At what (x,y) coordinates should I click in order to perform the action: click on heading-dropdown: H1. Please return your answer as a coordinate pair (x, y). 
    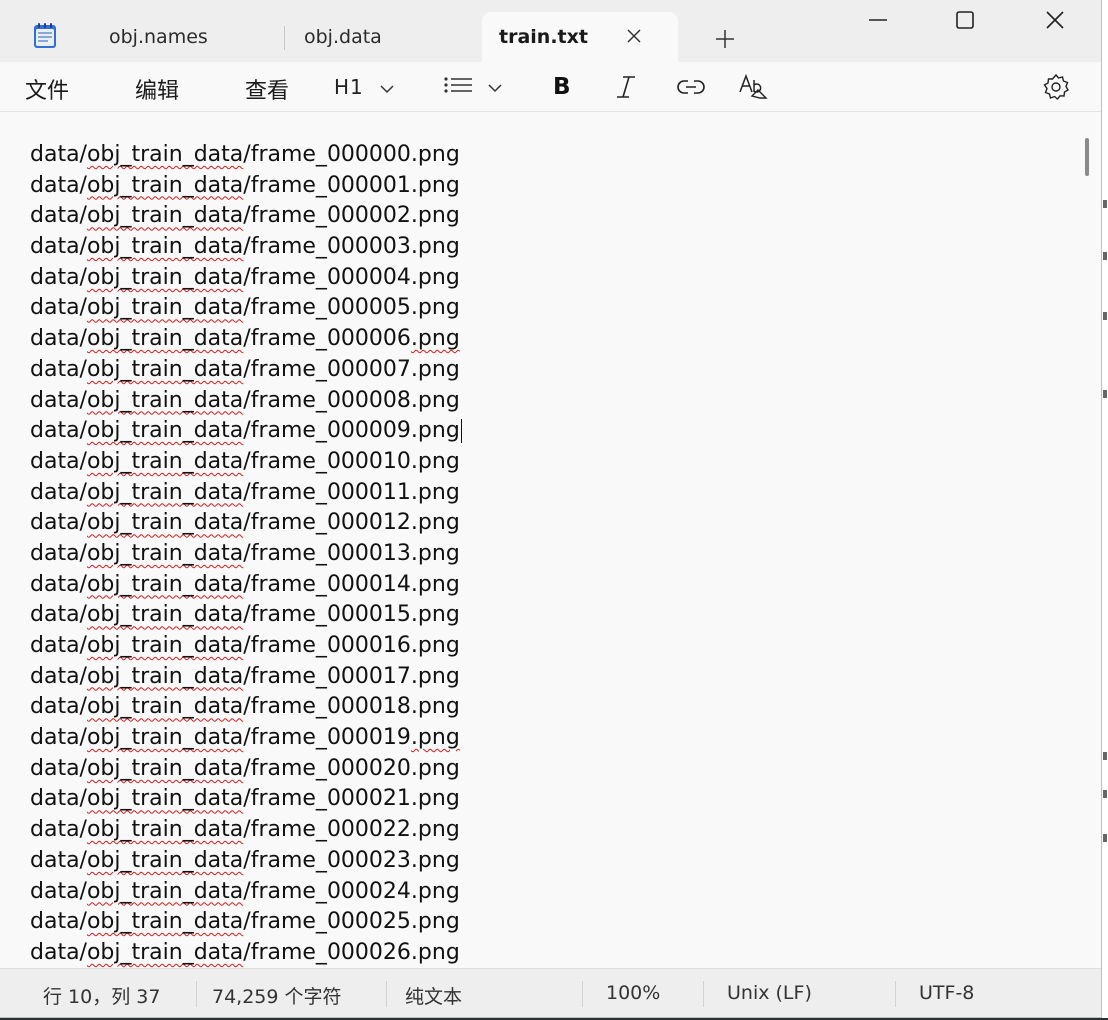
    Looking at the image, I should click on (364, 87).